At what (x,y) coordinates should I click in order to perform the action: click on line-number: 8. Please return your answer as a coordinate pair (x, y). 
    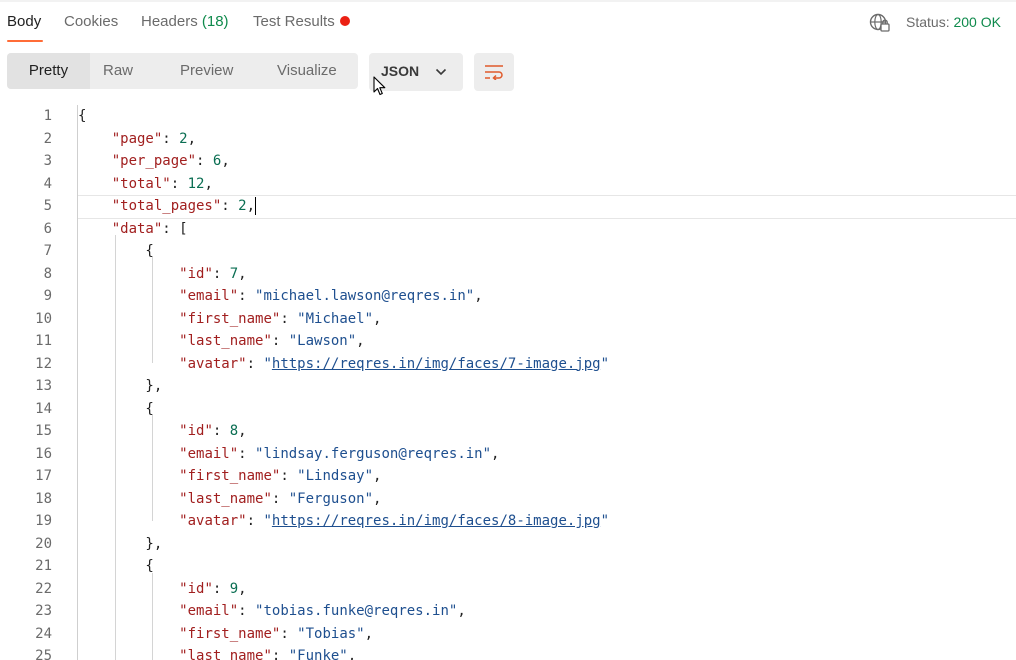
    Looking at the image, I should click on (47, 273).